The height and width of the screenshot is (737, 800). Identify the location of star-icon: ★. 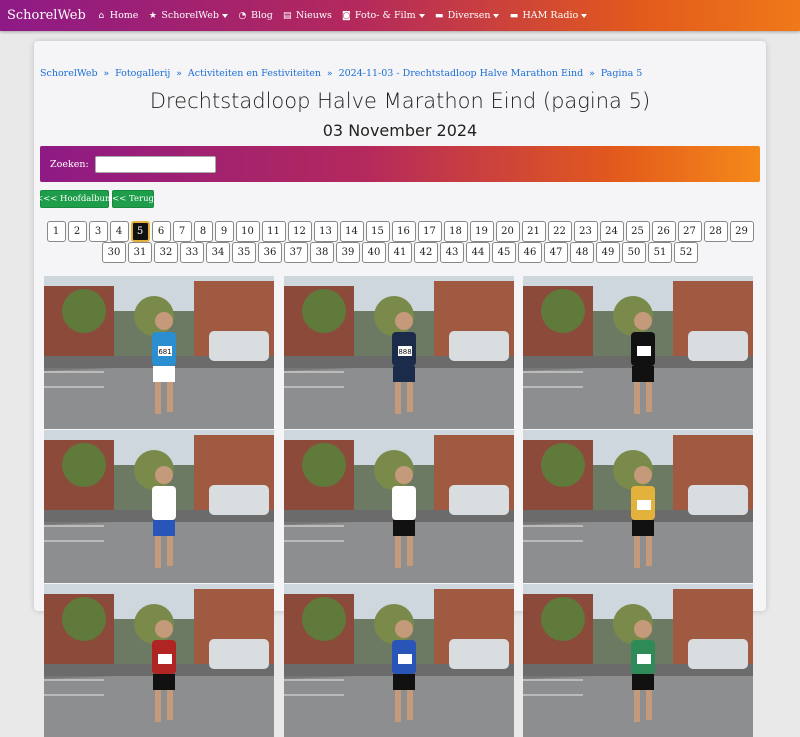
(152, 15).